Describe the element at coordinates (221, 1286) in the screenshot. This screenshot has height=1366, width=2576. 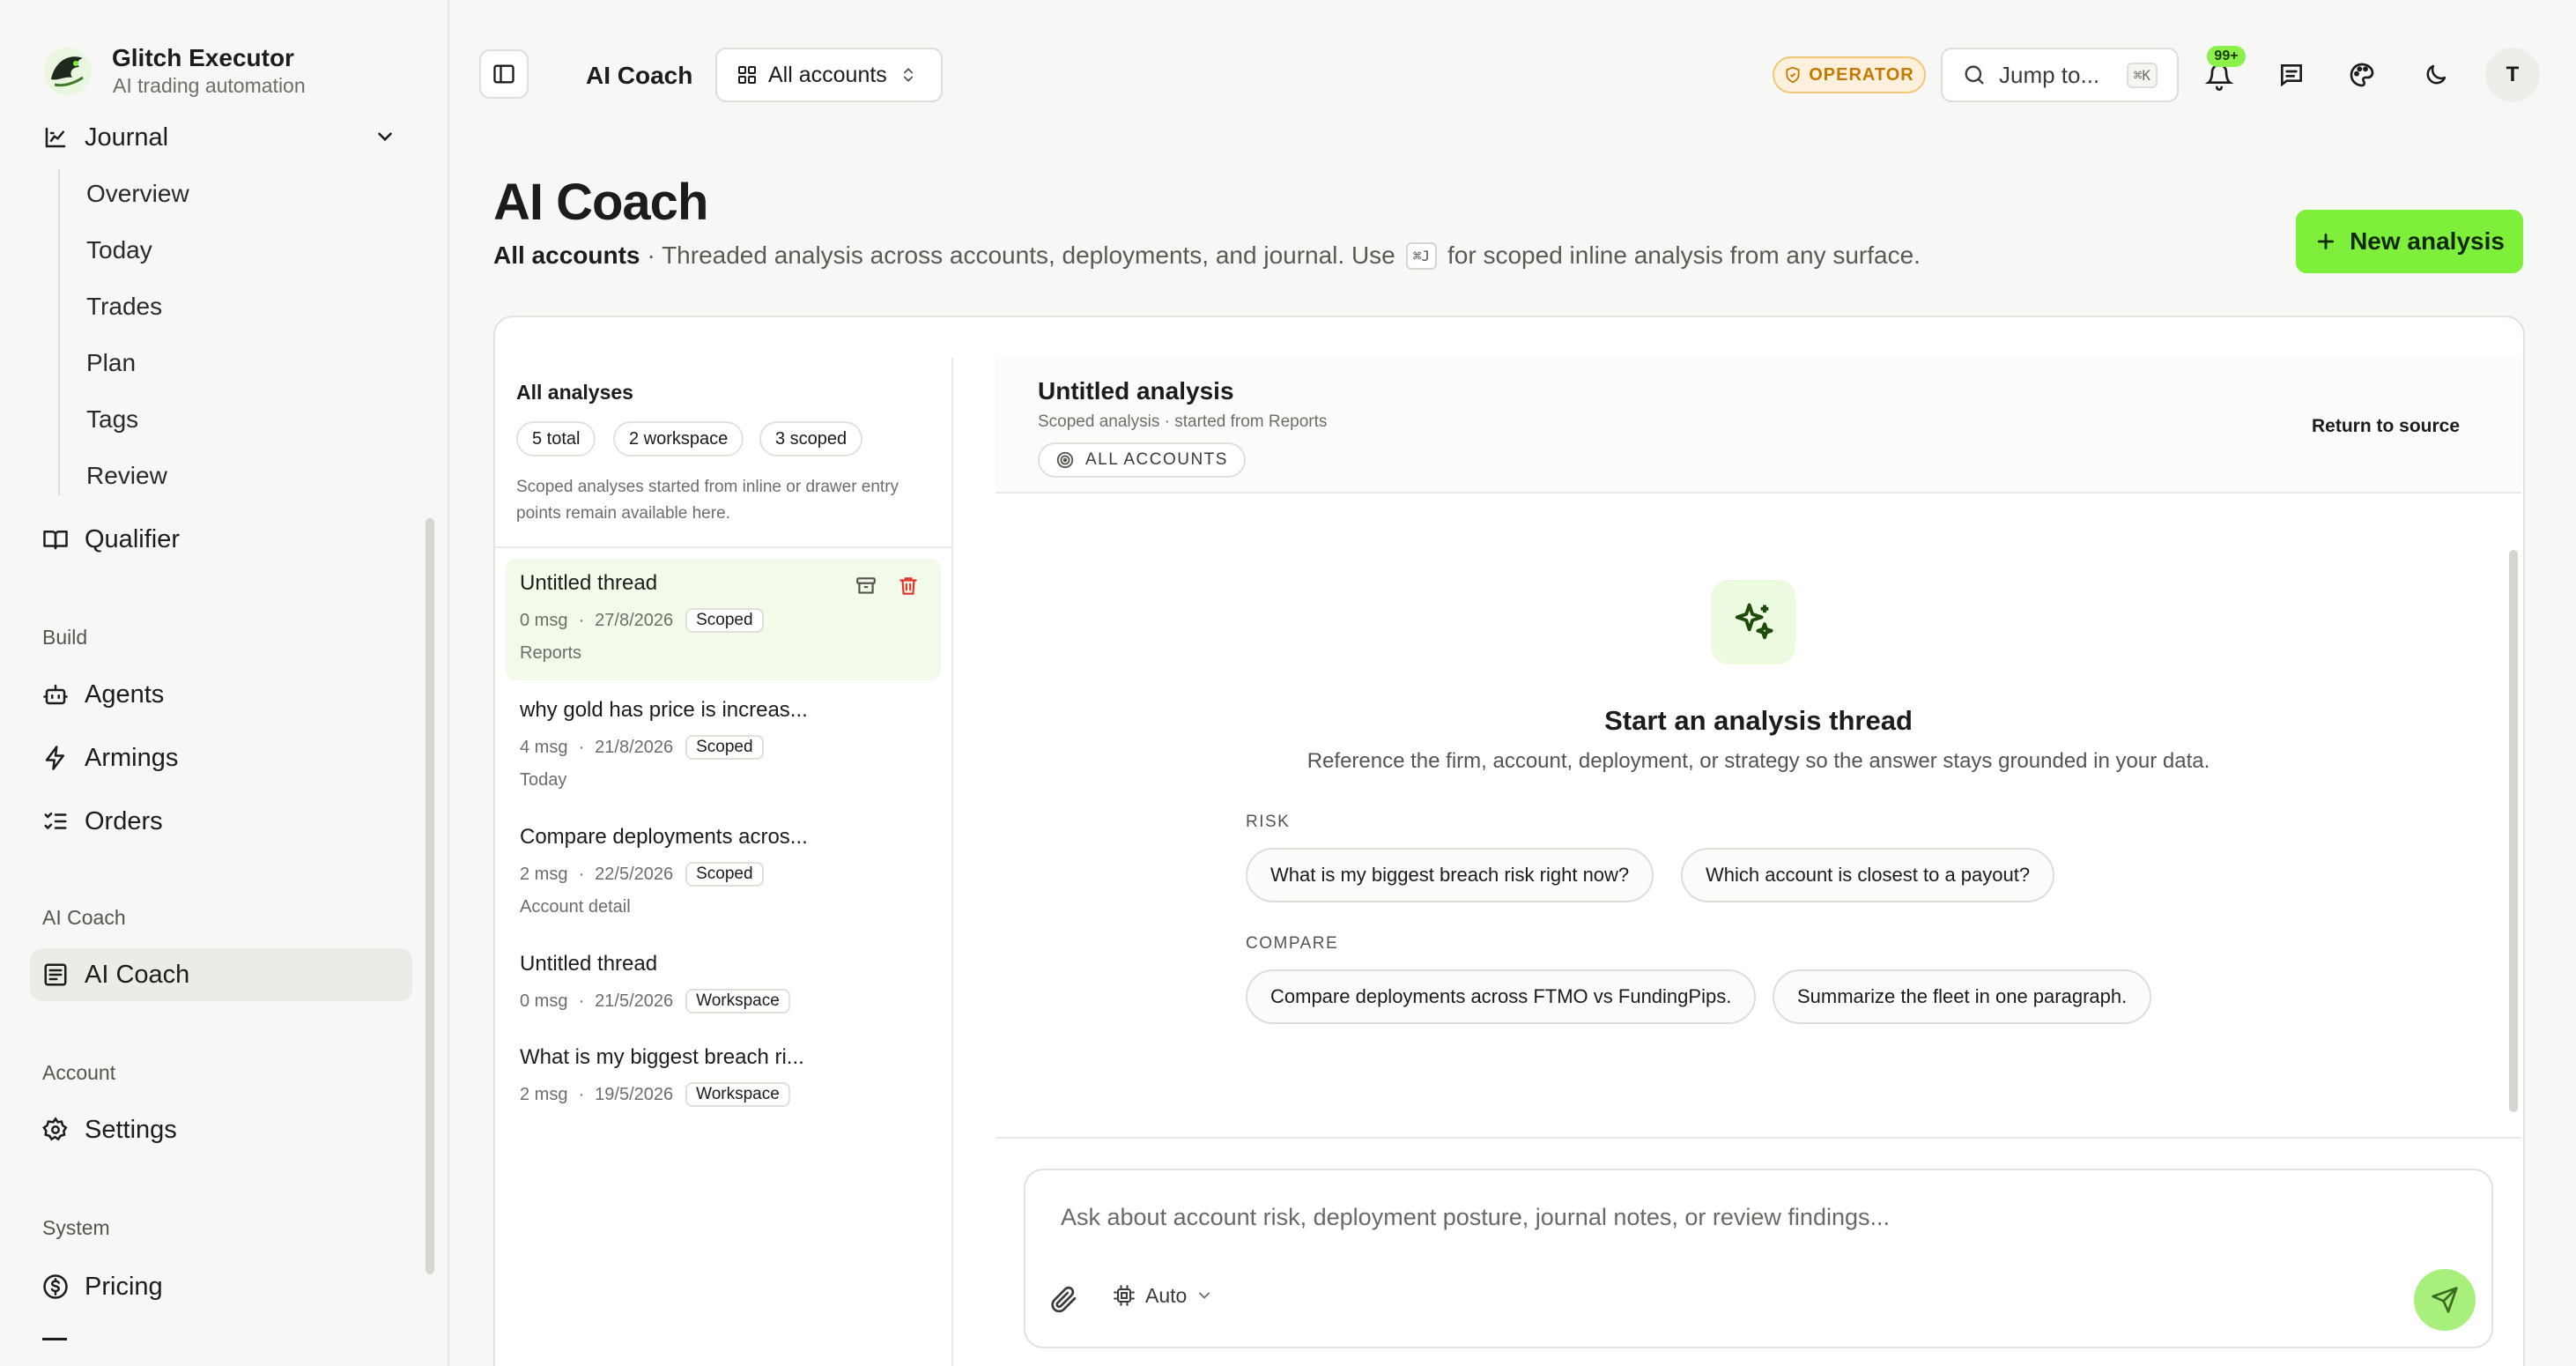
I see `sidebar-item-pricing: Pricing` at that location.